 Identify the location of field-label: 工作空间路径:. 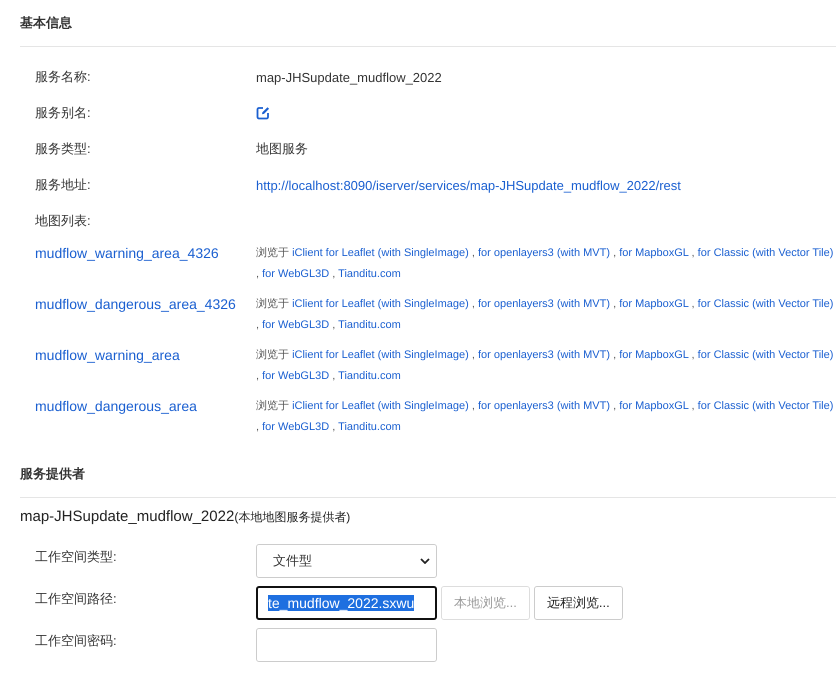
(76, 599).